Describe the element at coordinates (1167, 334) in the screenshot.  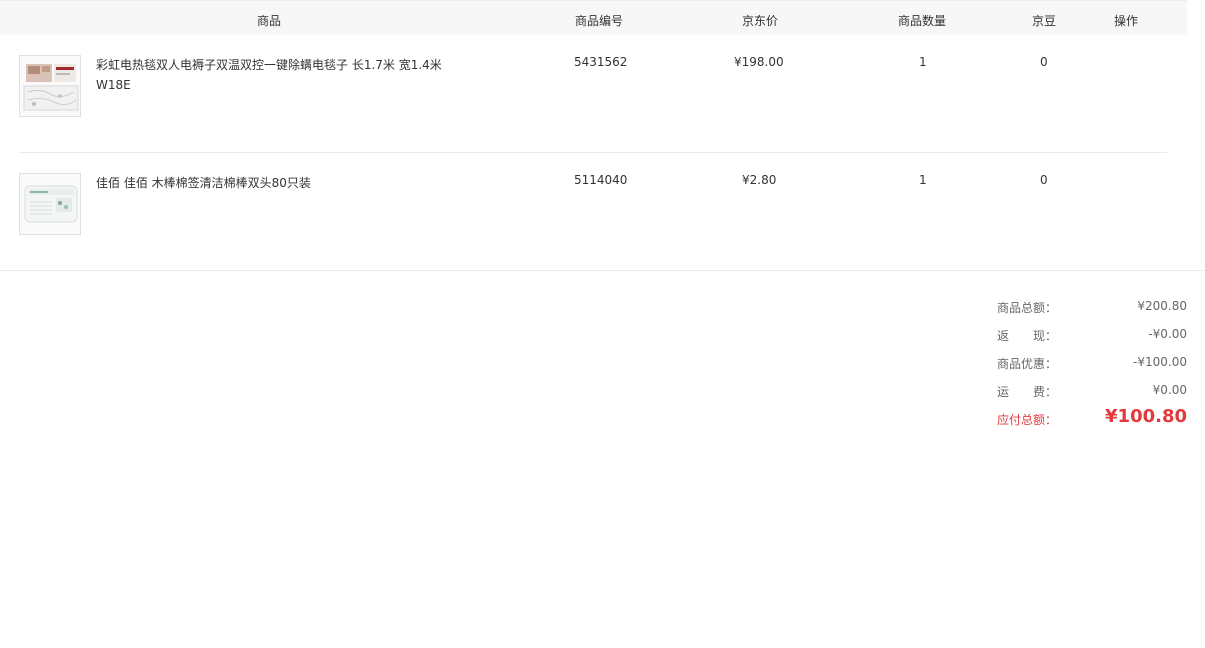
I see `cashback-value: -¥0.00` at that location.